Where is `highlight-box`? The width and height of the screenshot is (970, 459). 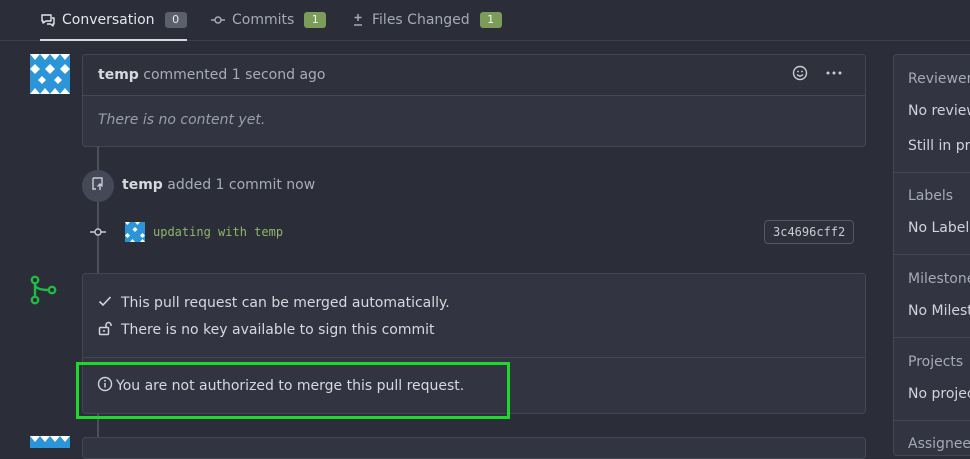 highlight-box is located at coordinates (293, 390).